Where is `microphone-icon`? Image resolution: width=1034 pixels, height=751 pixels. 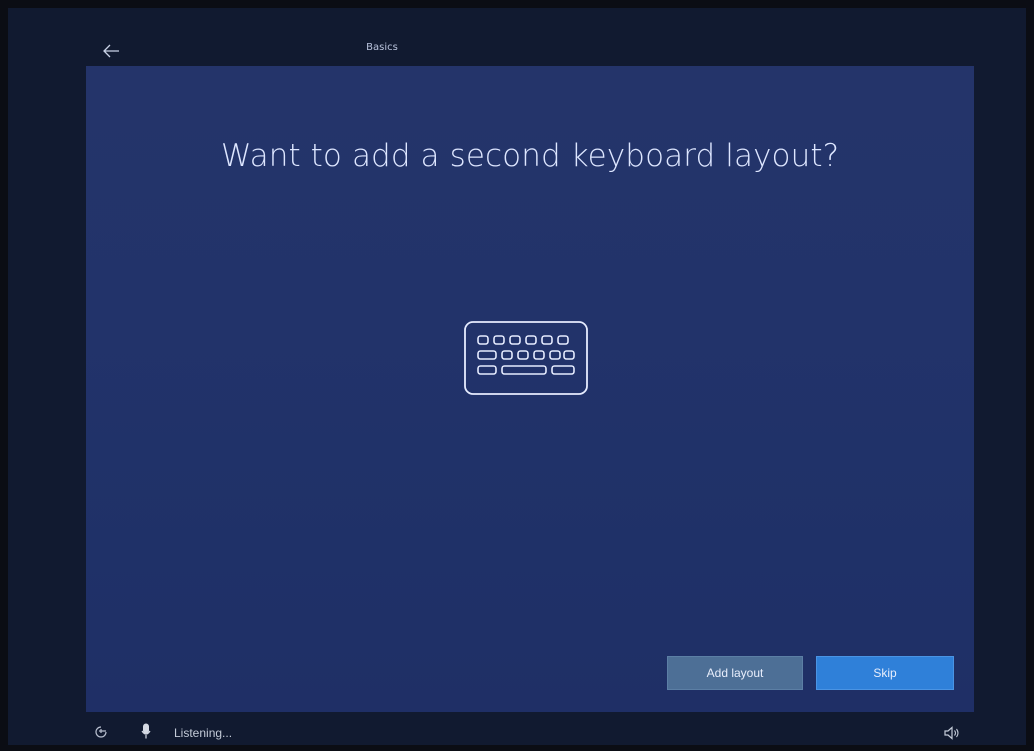 microphone-icon is located at coordinates (146, 731).